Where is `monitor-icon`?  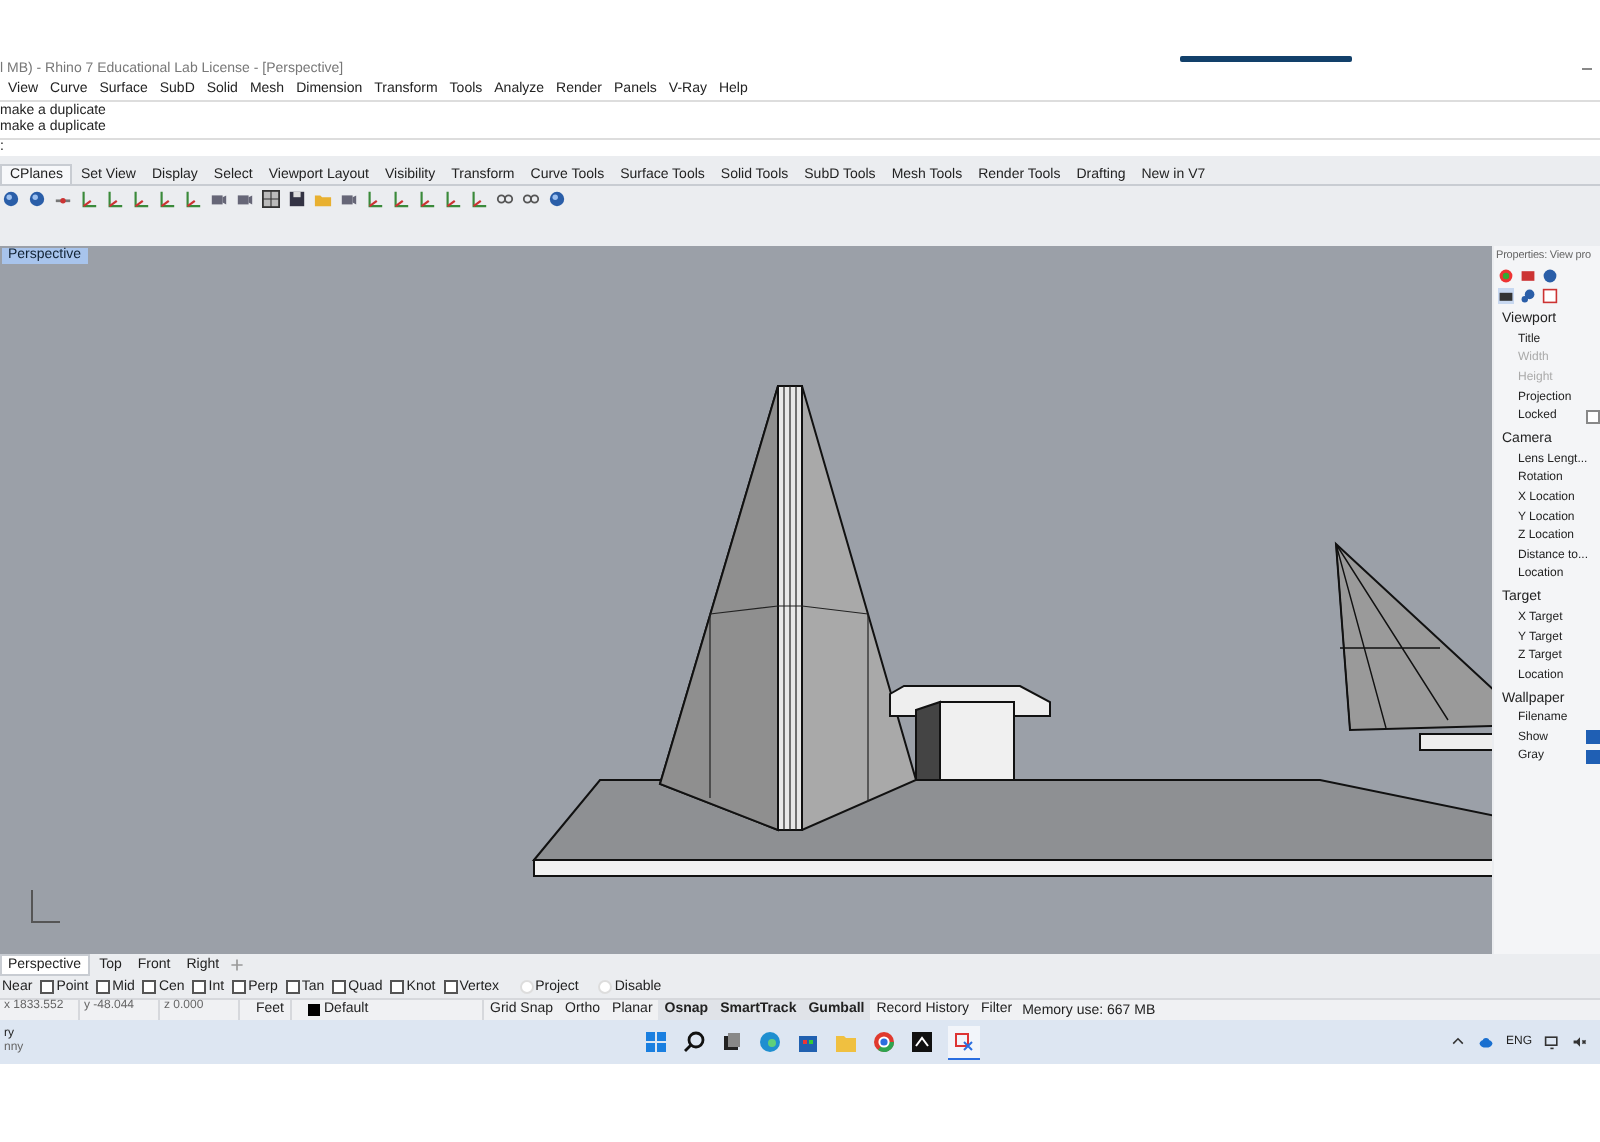
monitor-icon is located at coordinates (1552, 1042).